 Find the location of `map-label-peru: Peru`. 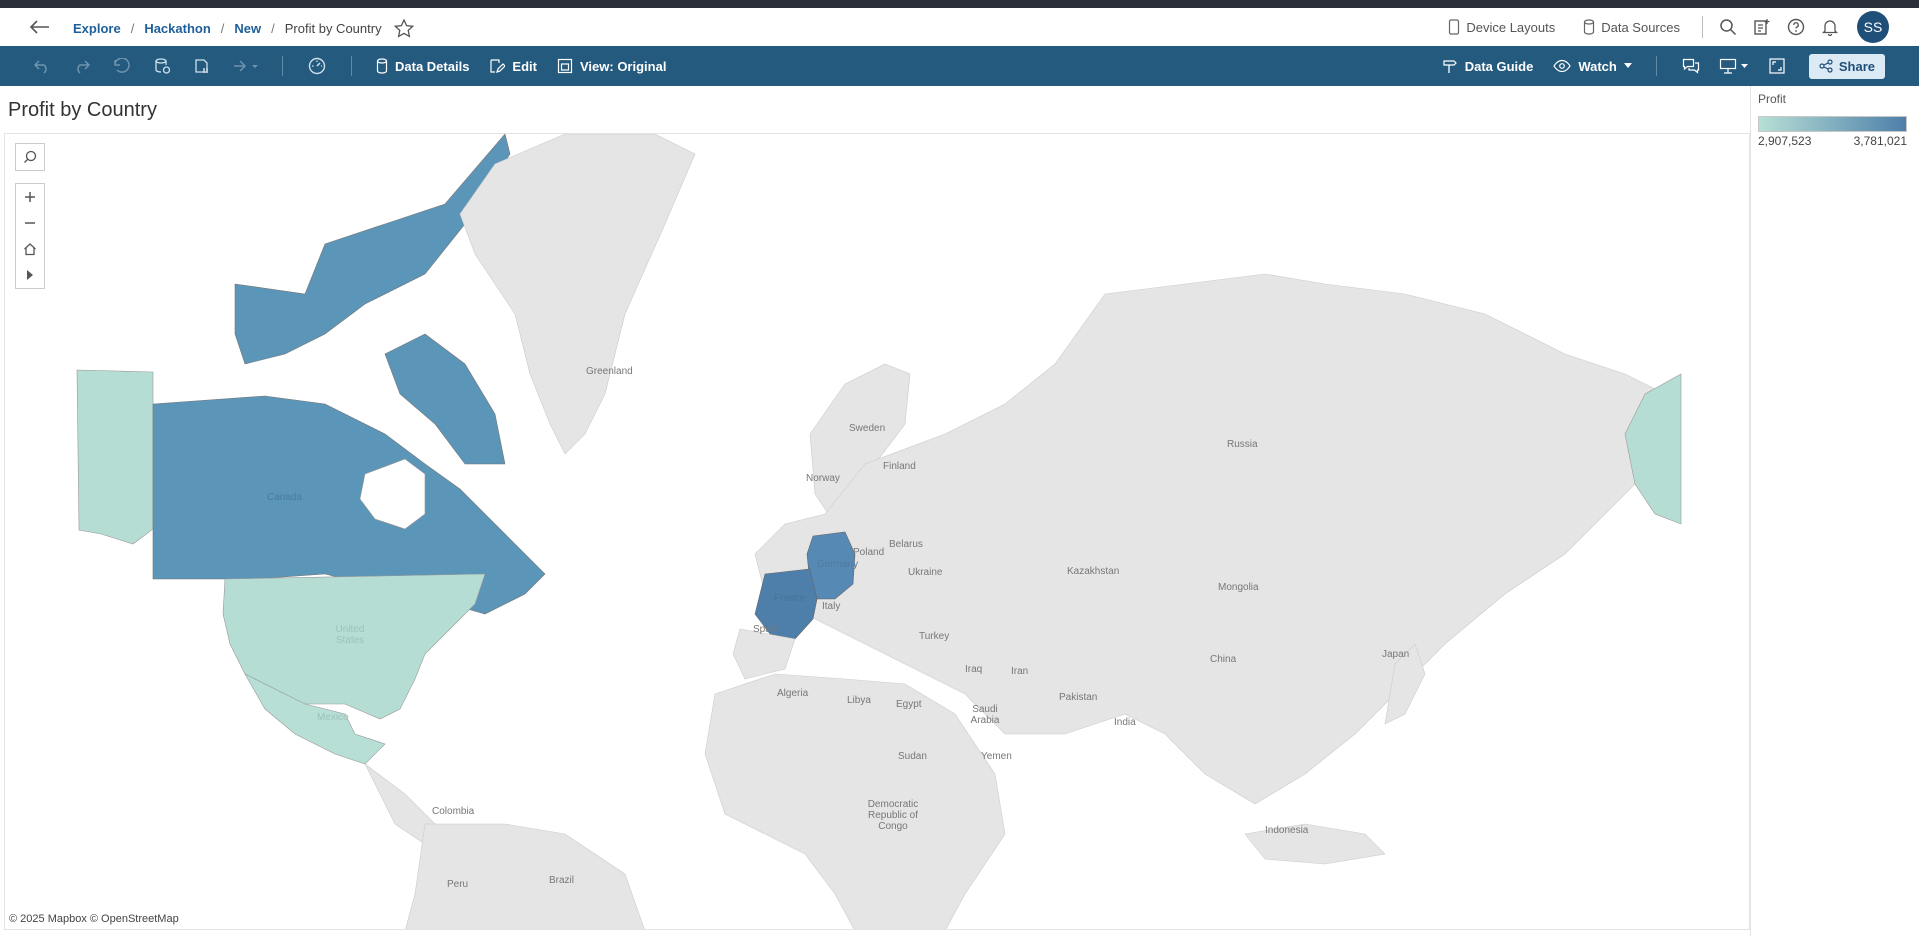

map-label-peru: Peru is located at coordinates (458, 884).